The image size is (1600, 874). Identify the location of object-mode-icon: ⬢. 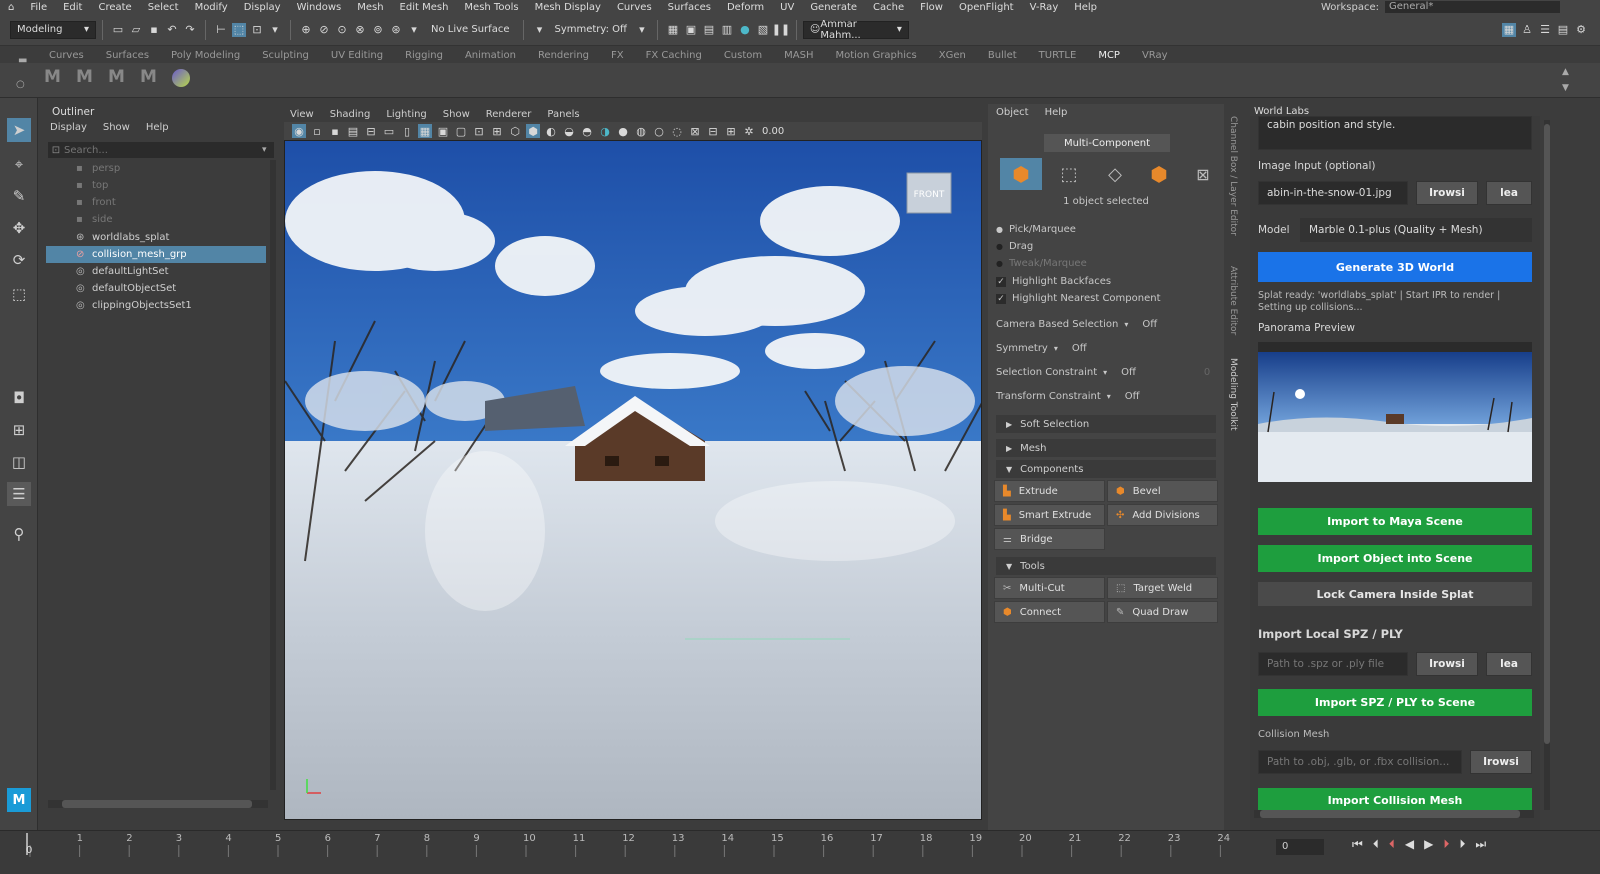
(1021, 174).